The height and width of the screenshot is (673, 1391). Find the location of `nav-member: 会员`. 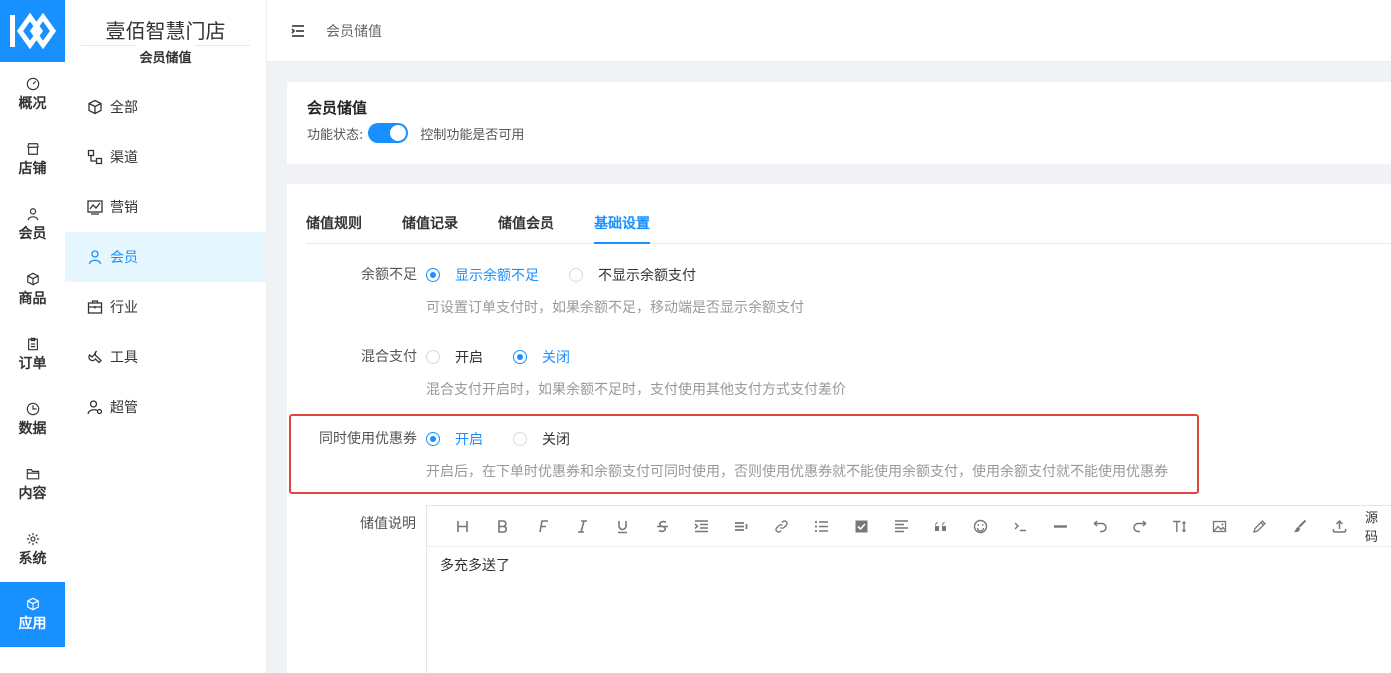

nav-member: 会员 is located at coordinates (32, 224).